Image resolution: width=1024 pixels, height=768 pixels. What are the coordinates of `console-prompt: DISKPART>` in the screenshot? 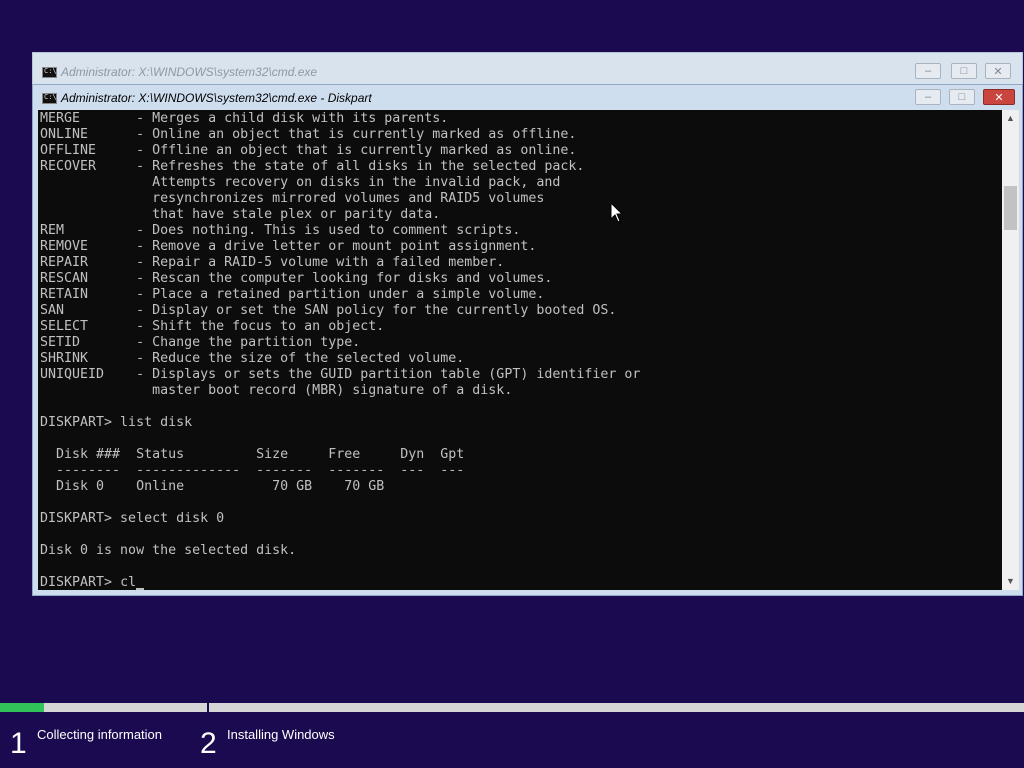 It's located at (80, 582).